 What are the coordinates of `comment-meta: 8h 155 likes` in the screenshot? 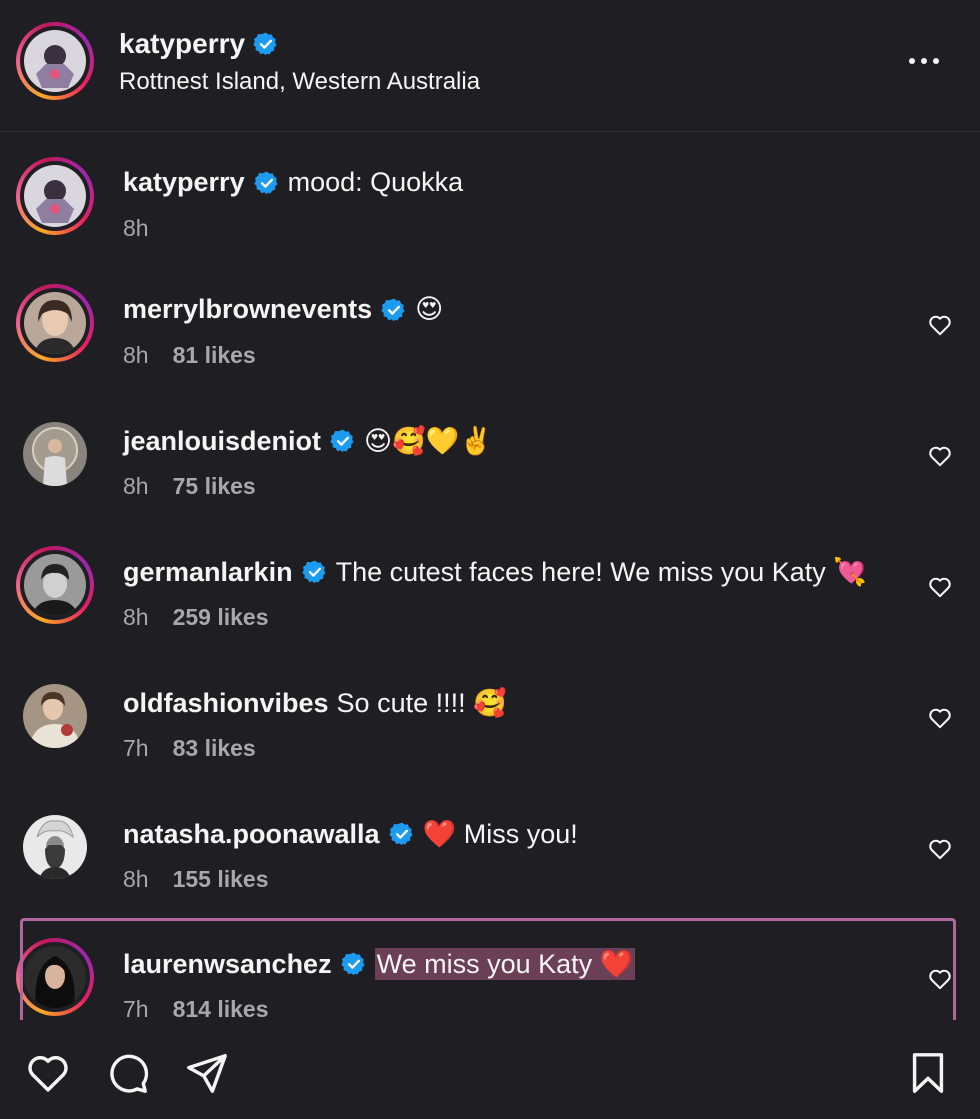 It's located at (196, 879).